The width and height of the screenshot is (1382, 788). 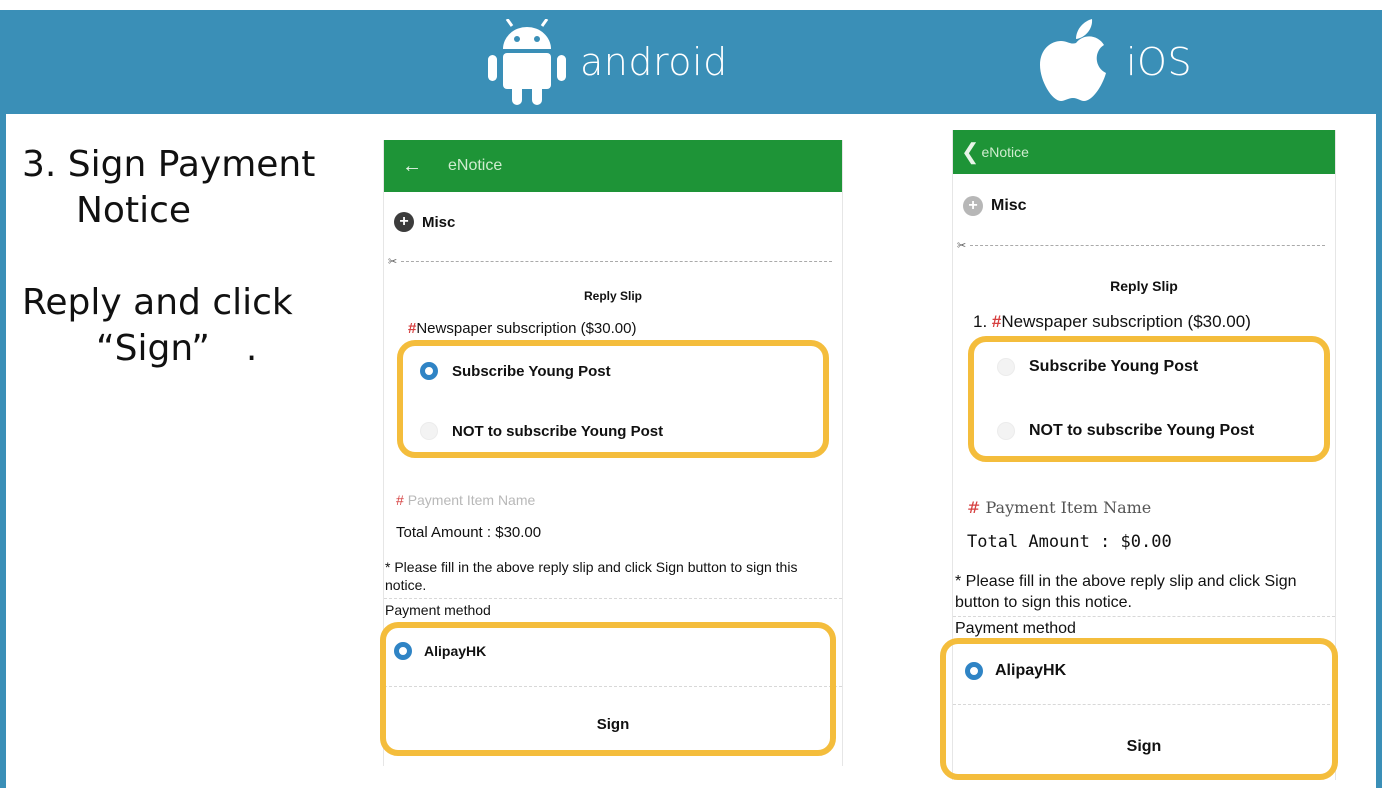 What do you see at coordinates (1379, 451) in the screenshot?
I see `frame-right` at bounding box center [1379, 451].